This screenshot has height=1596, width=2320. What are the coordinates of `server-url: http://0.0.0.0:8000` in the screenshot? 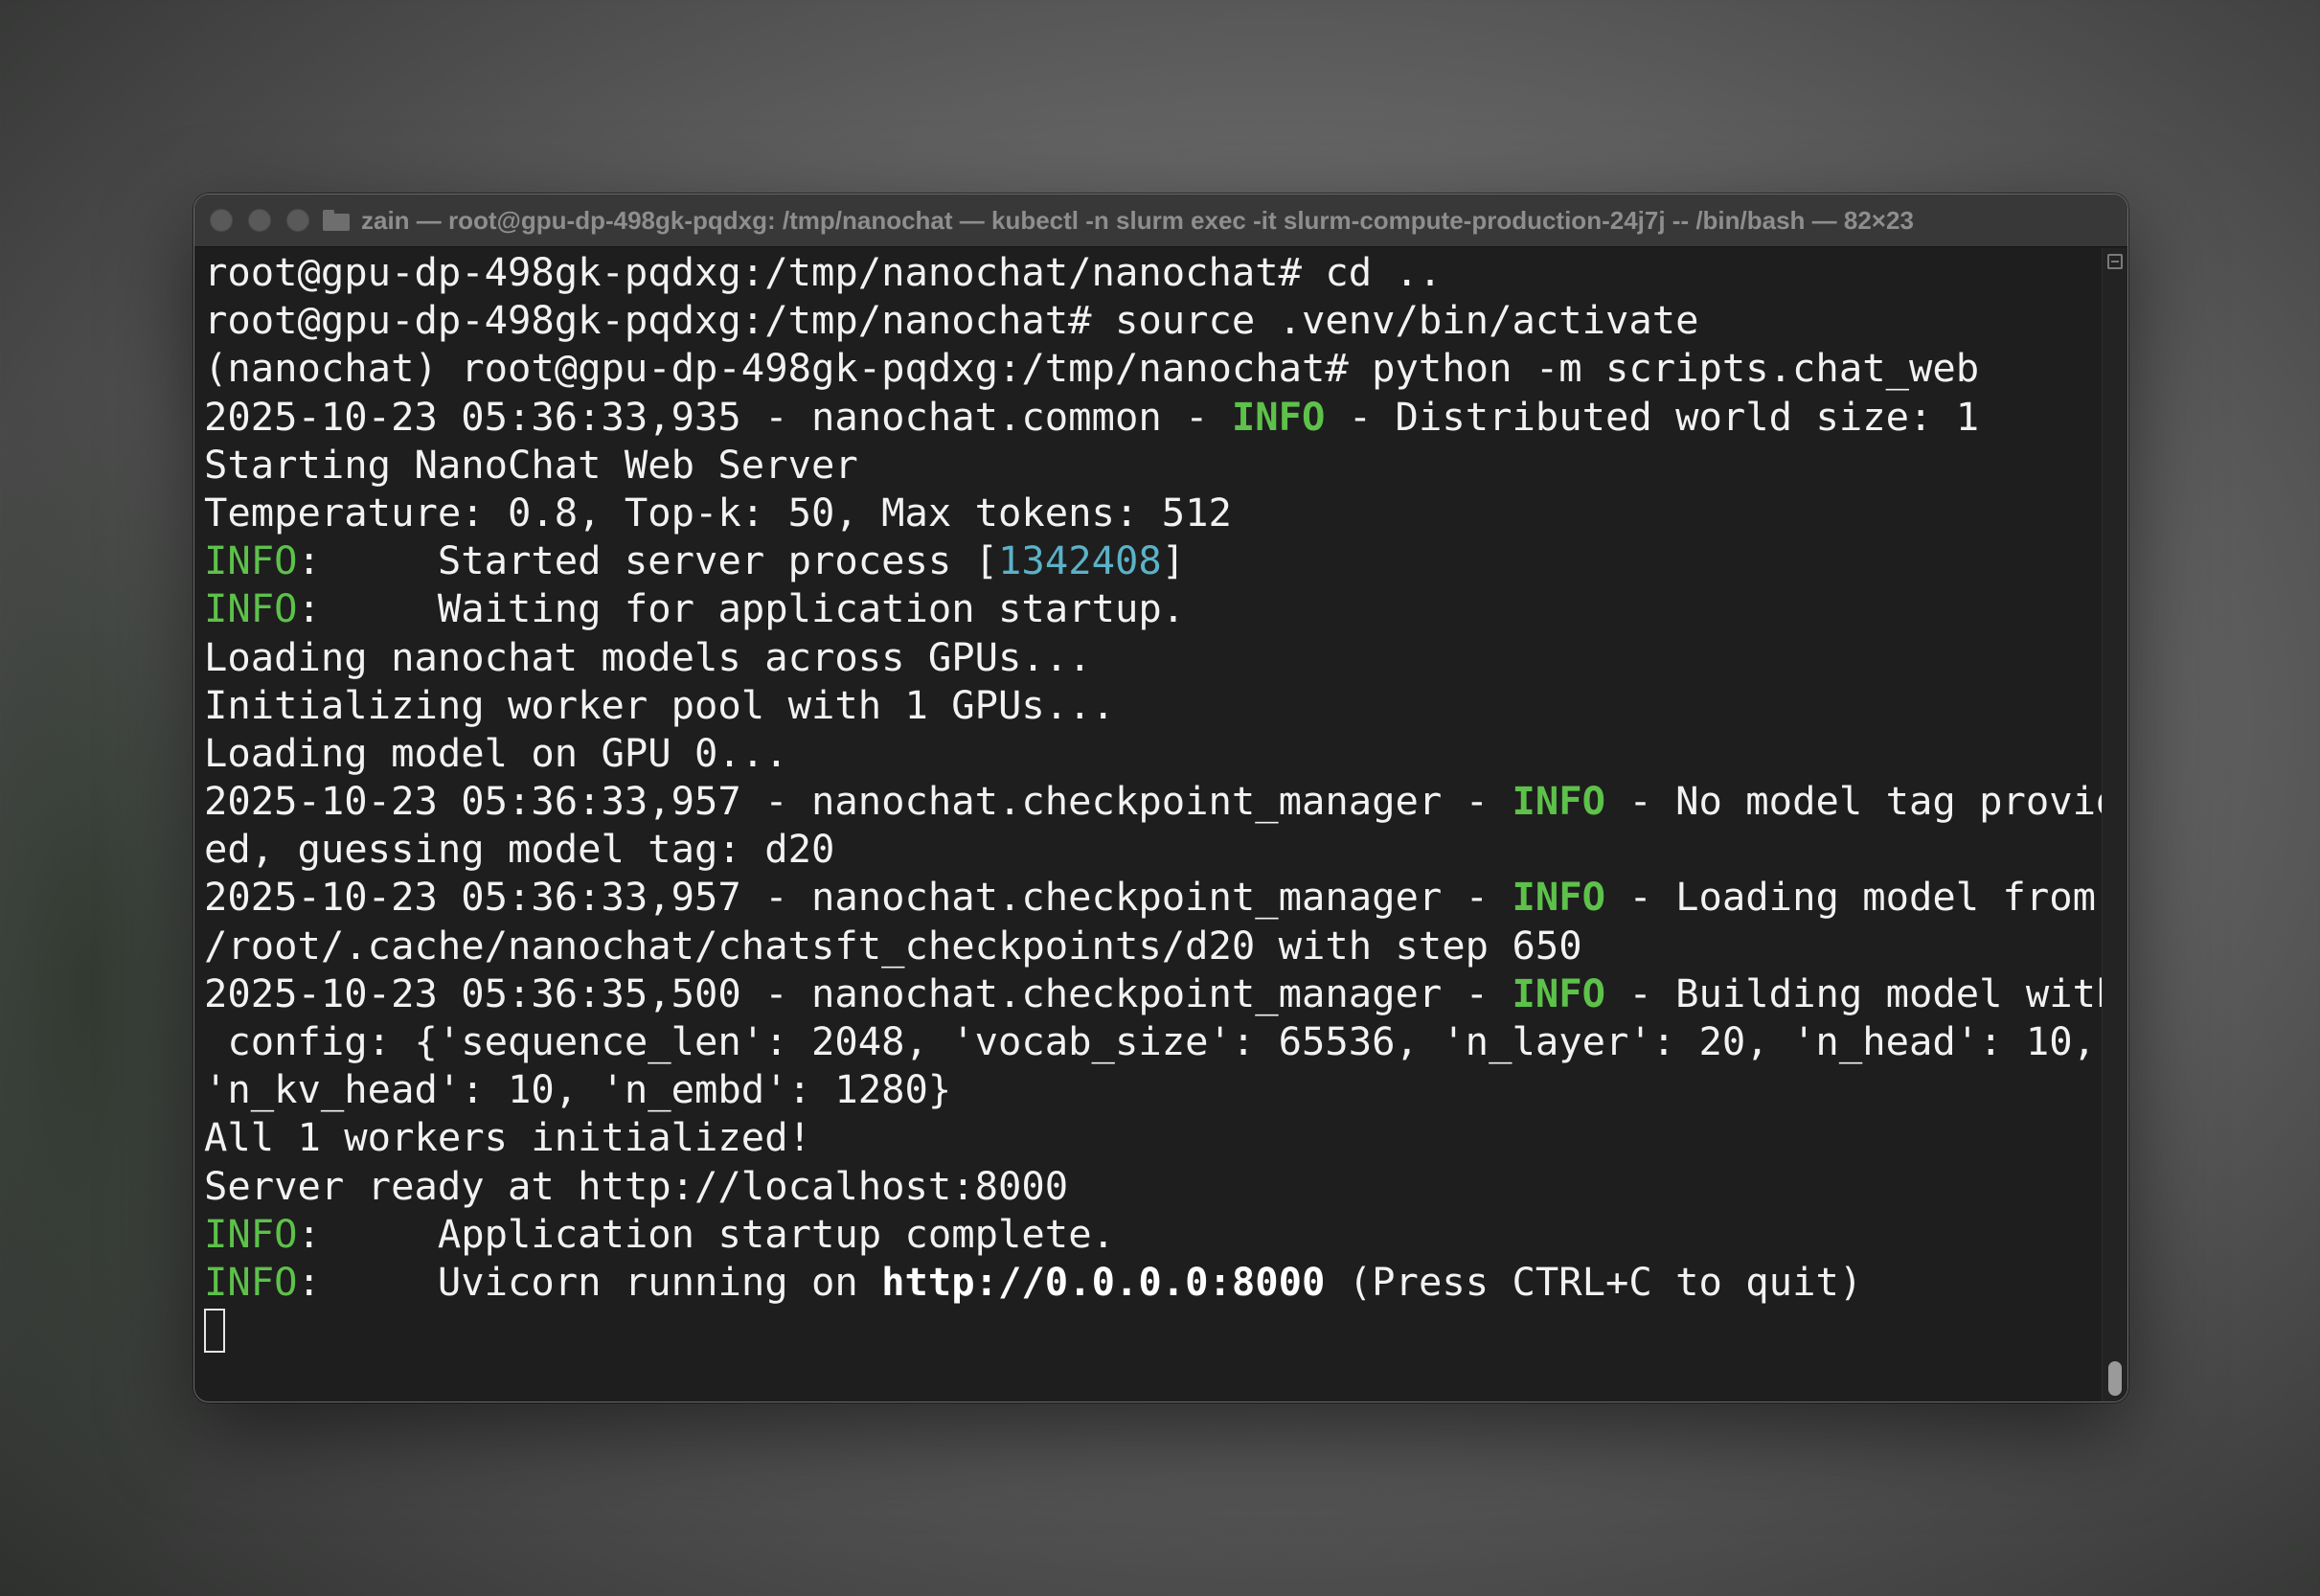 It's located at (1103, 1281).